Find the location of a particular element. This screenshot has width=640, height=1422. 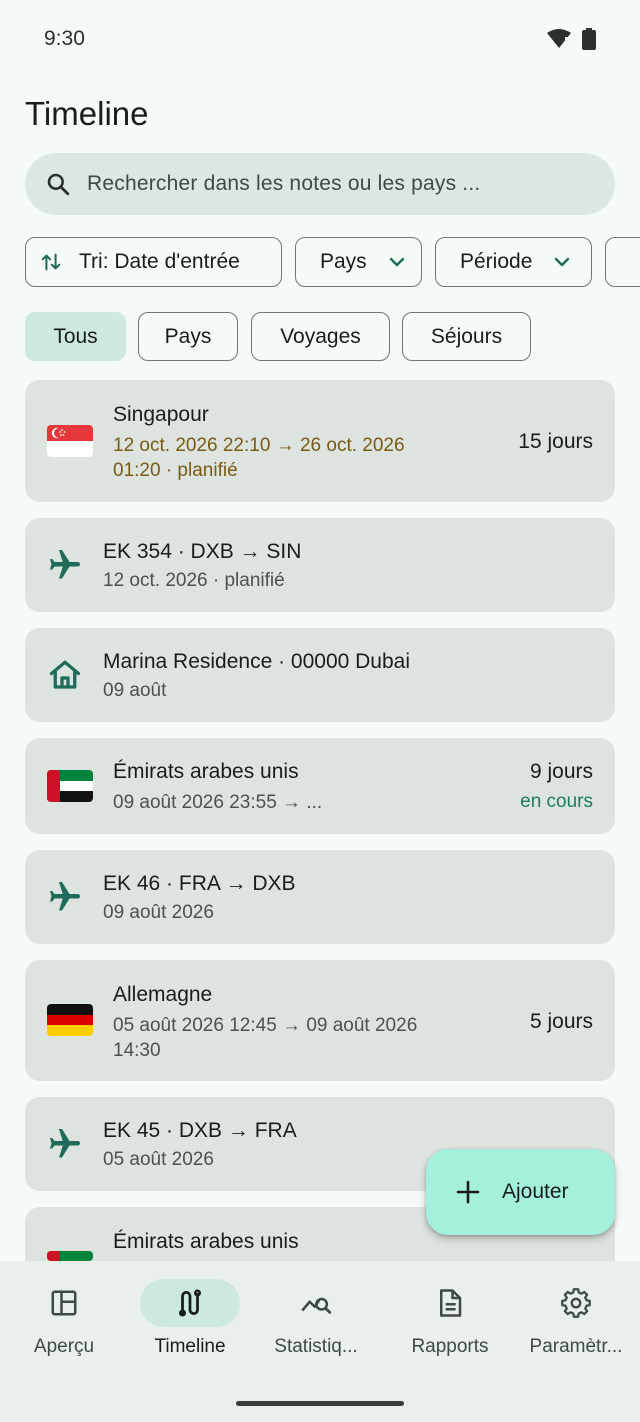

more-filter-chip is located at coordinates (622, 262).